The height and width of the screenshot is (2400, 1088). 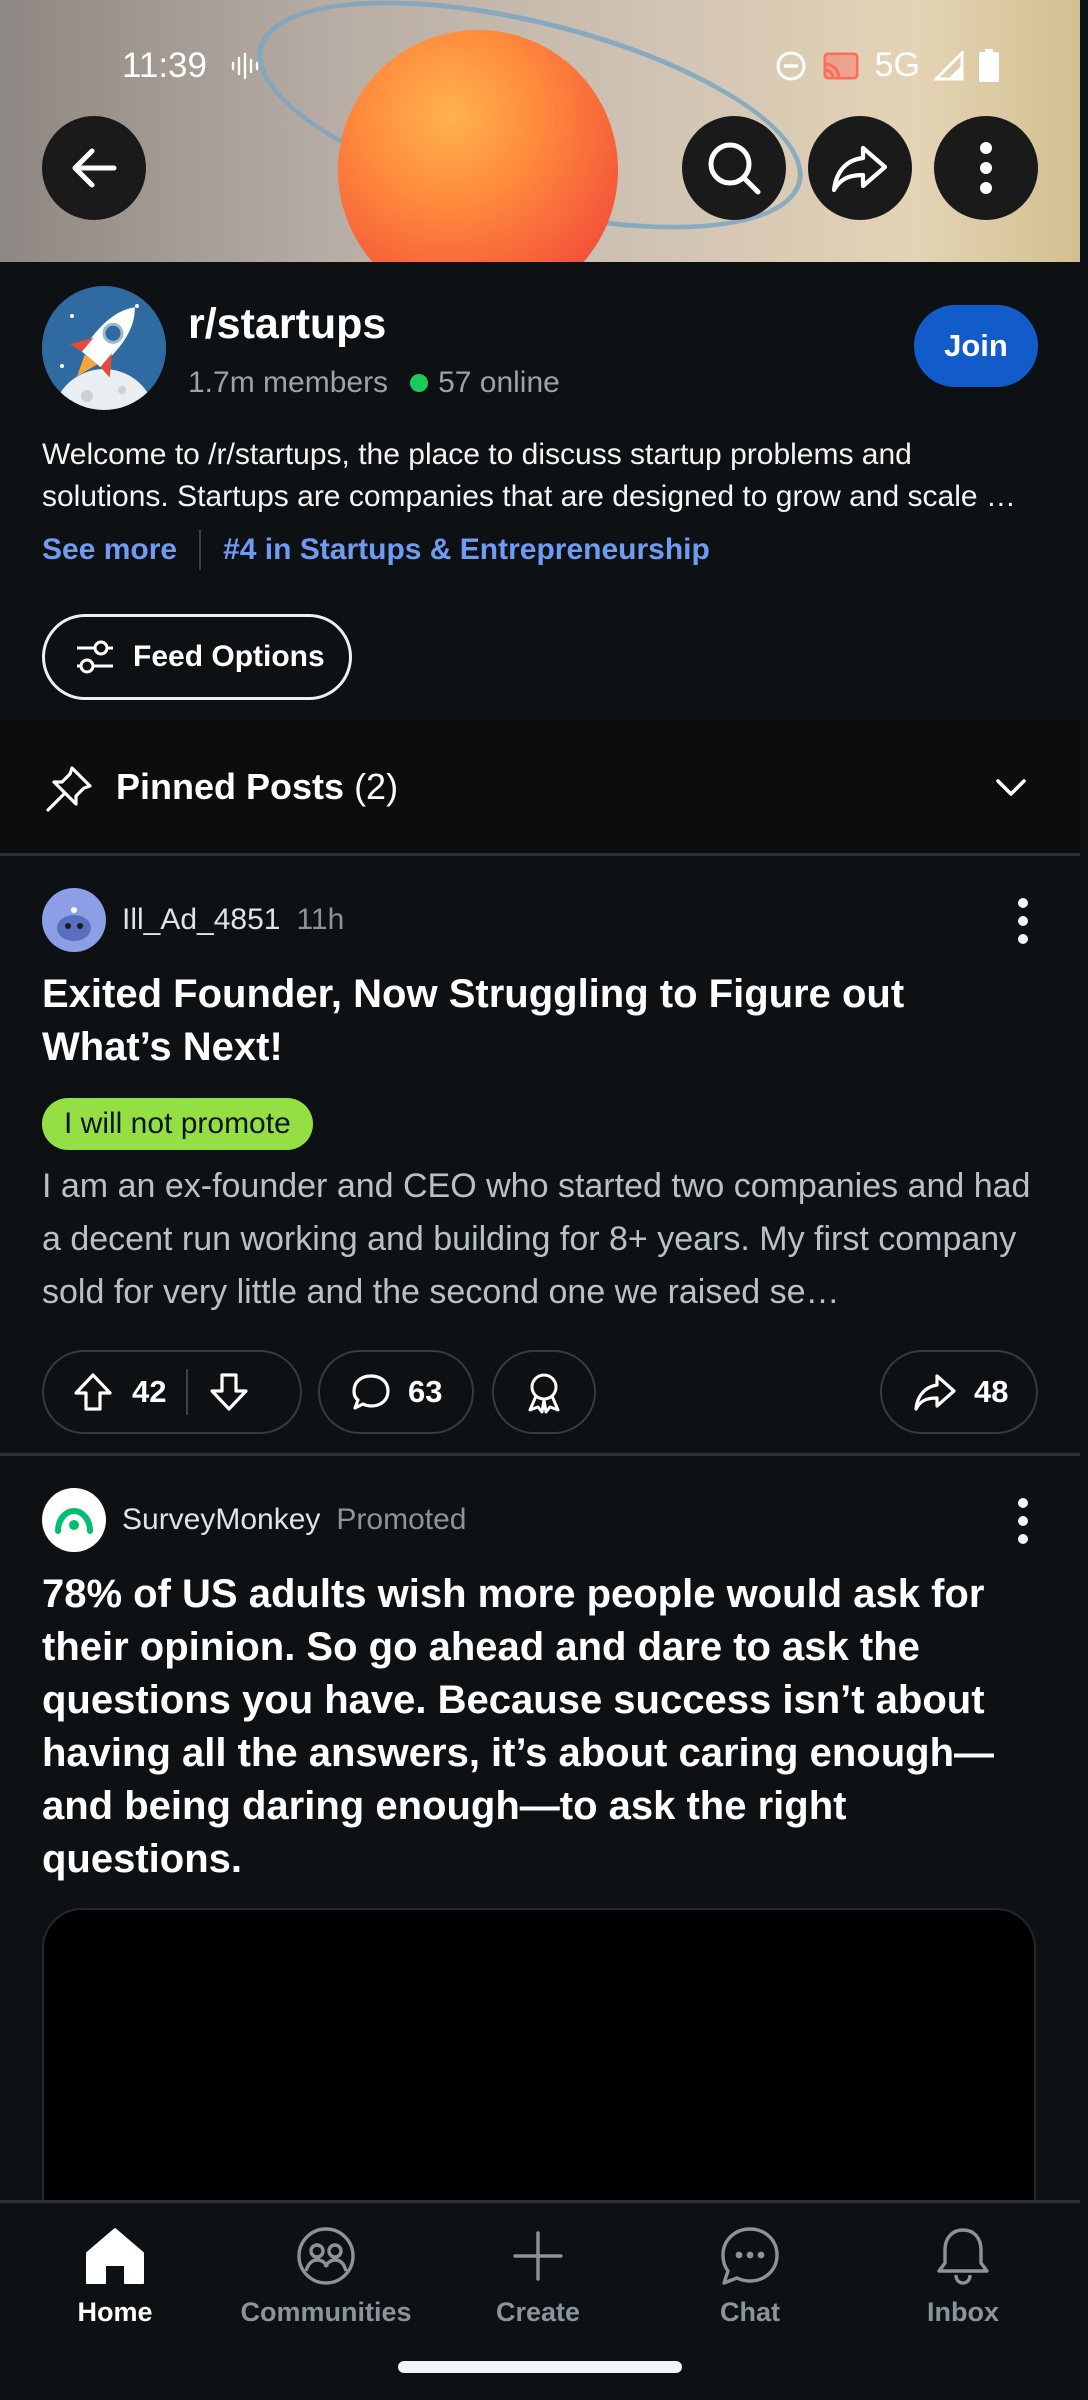 I want to click on brand-logo-icon, so click(x=74, y=1520).